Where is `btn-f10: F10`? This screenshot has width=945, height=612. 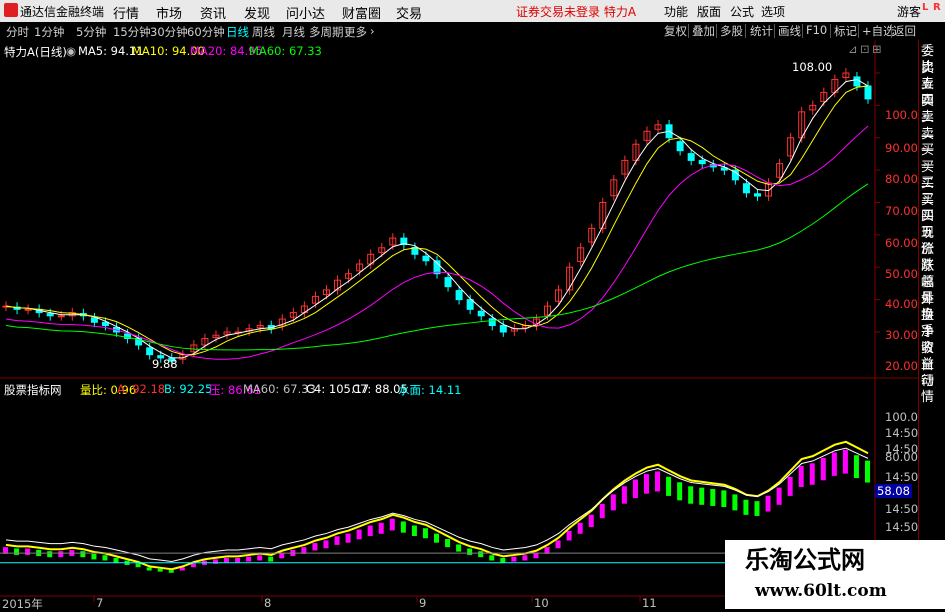
btn-f10: F10 is located at coordinates (816, 30).